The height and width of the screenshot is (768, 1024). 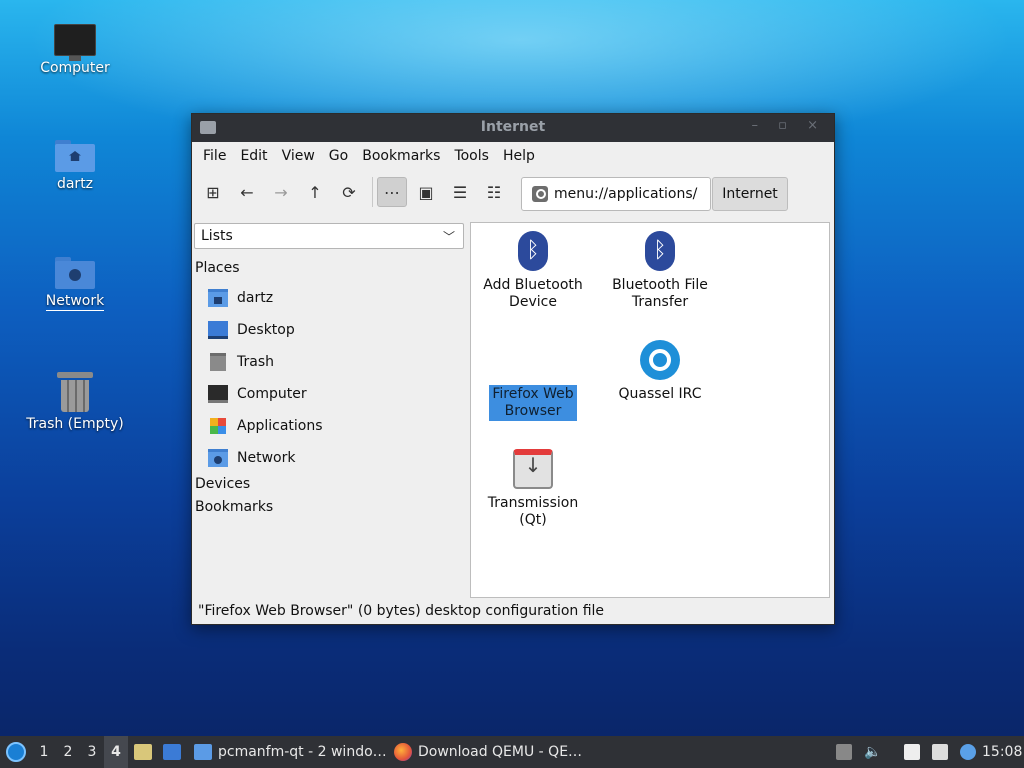 I want to click on desktop-icon-dartz: dartz, so click(x=75, y=166).